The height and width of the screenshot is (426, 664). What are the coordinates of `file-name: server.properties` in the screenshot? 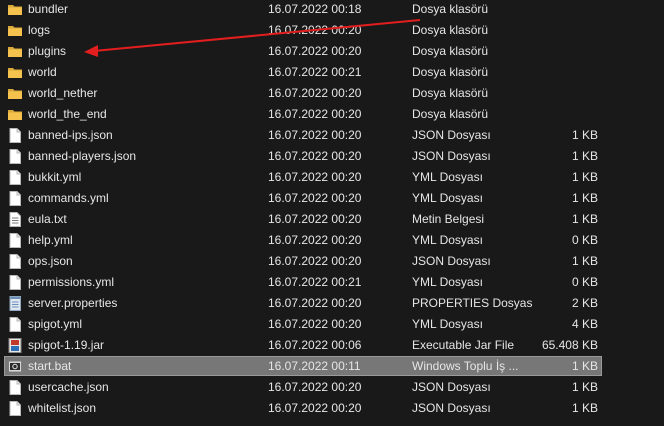 It's located at (73, 303).